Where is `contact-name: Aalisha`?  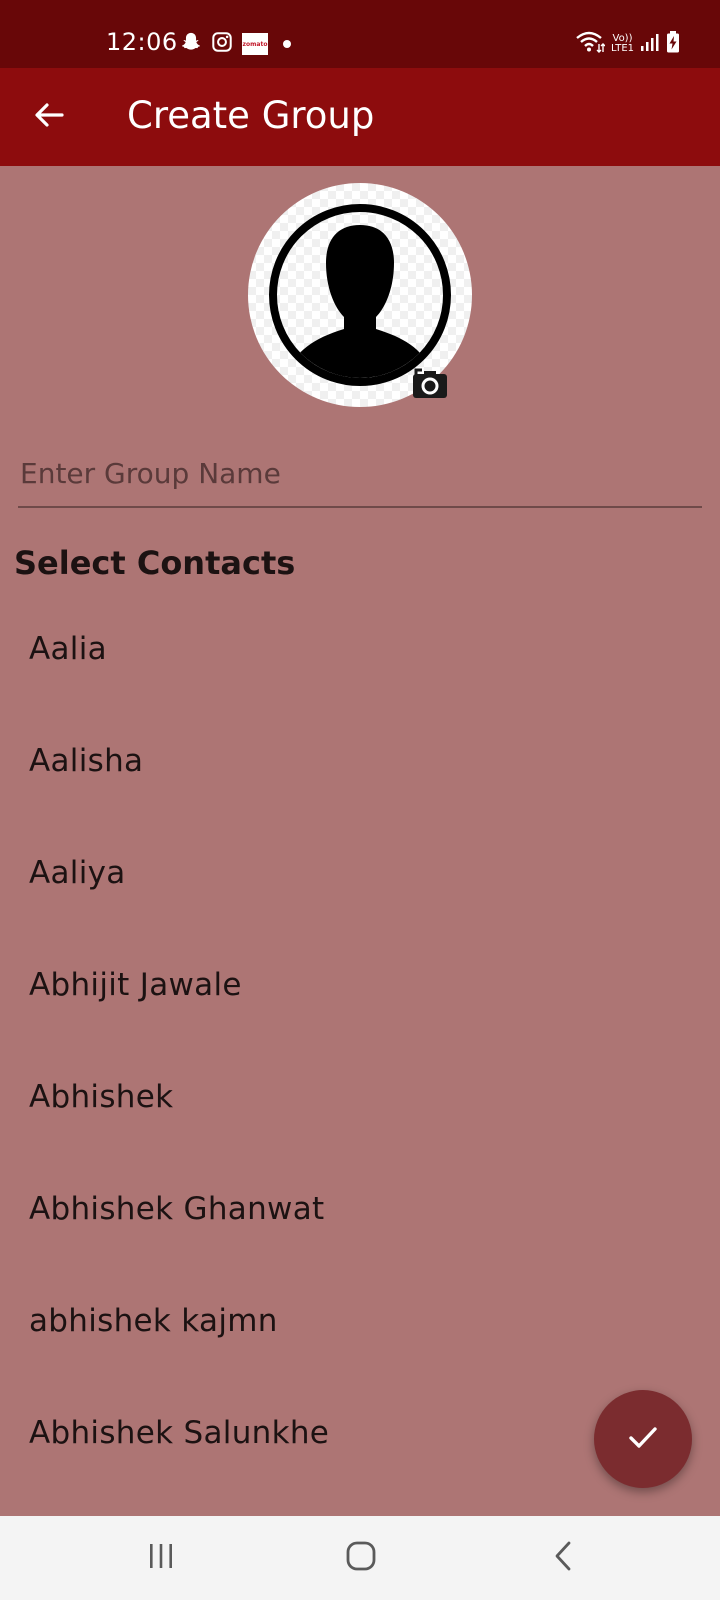 contact-name: Aalisha is located at coordinates (86, 761).